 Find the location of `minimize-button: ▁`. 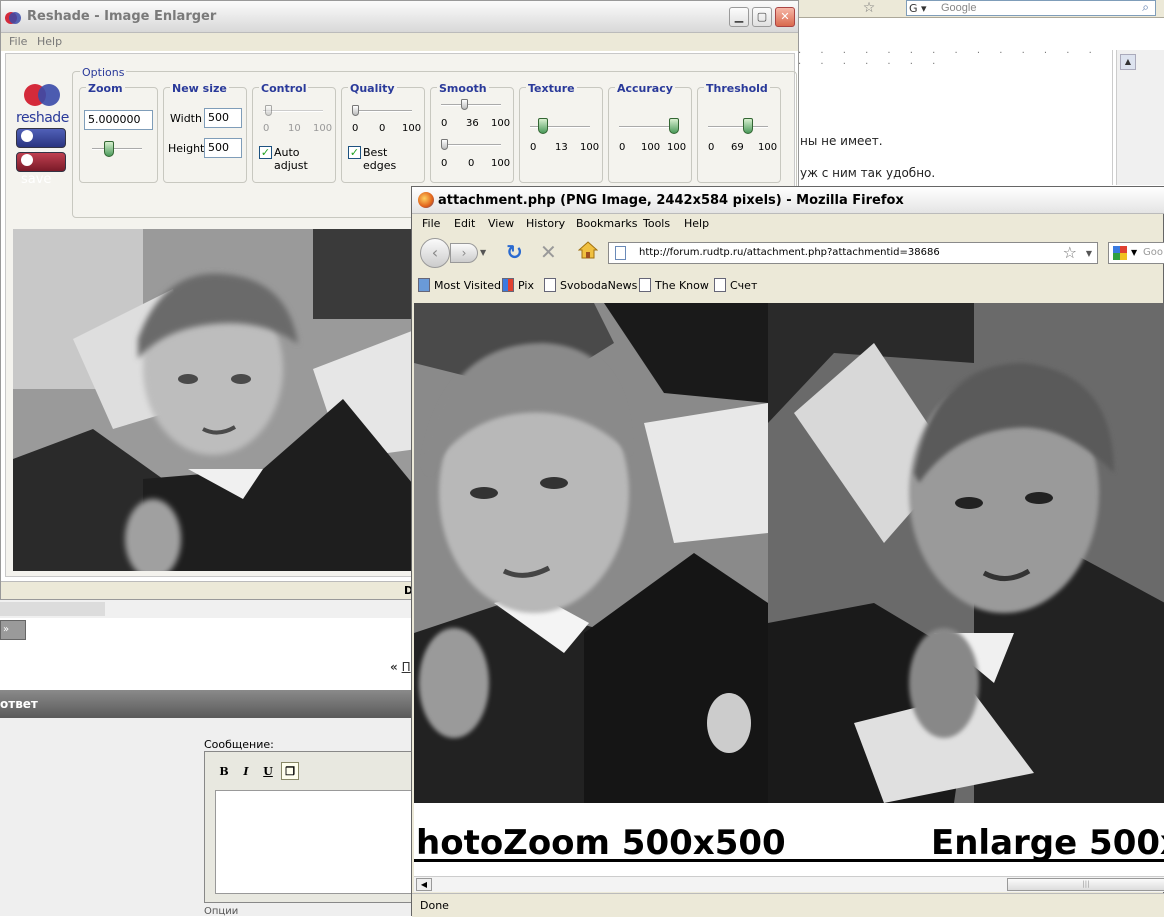

minimize-button: ▁ is located at coordinates (739, 17).